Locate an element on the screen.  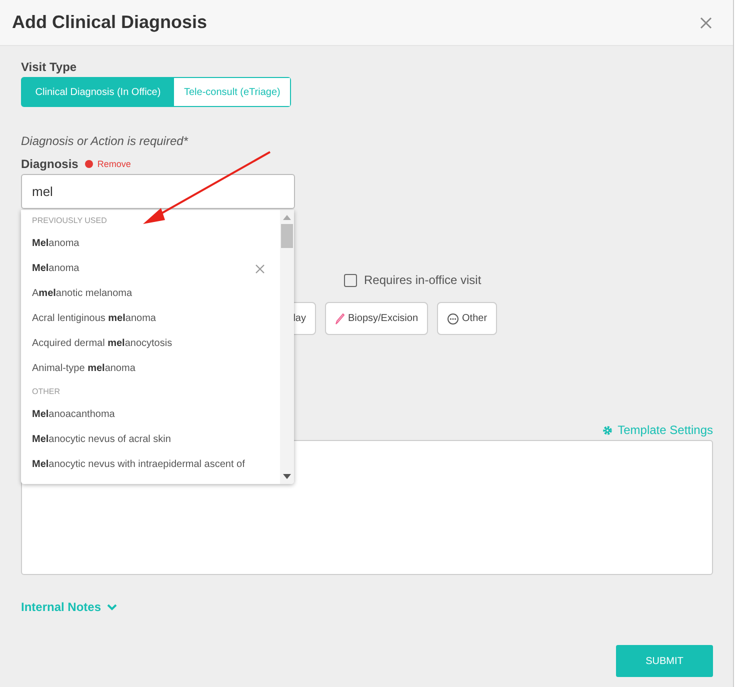
required-note: Diagnosis or Action is required* is located at coordinates (104, 141).